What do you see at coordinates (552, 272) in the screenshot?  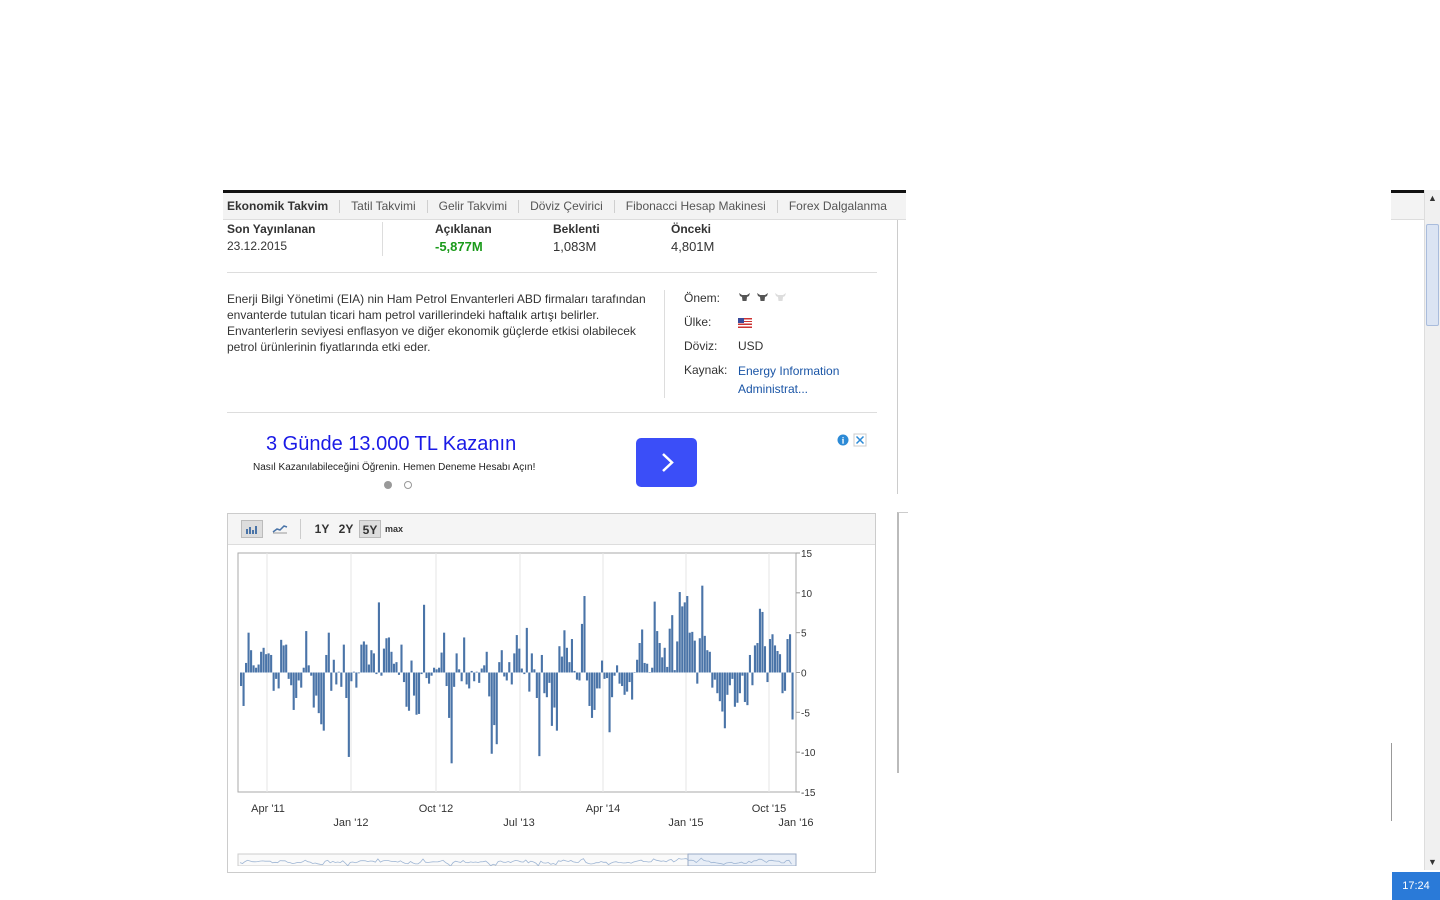 I see `divider-line` at bounding box center [552, 272].